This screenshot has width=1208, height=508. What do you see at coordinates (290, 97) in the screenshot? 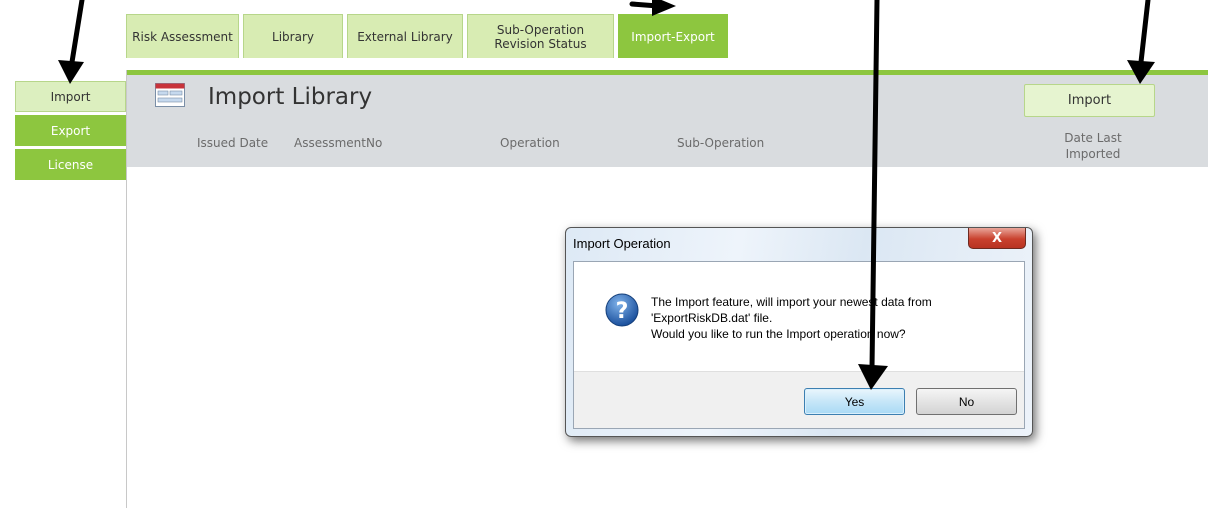
I see `page-title: Import Library` at bounding box center [290, 97].